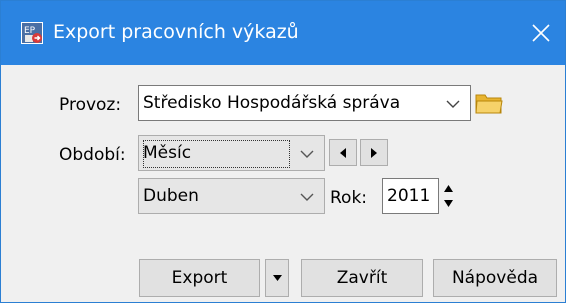  I want to click on export-options-button, so click(277, 278).